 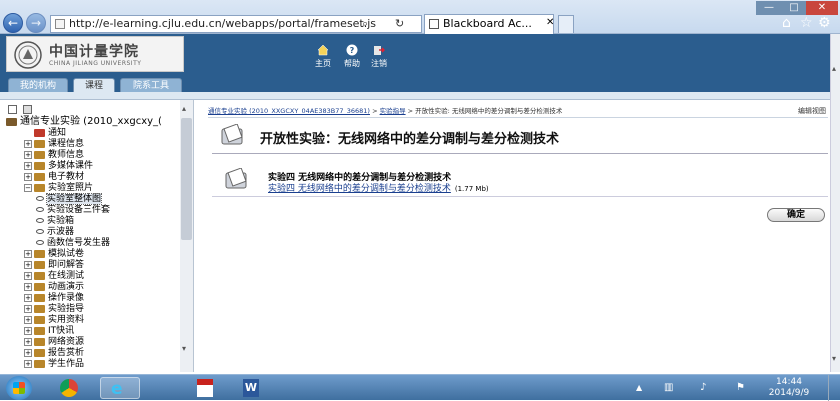 What do you see at coordinates (835, 203) in the screenshot?
I see `page-scrollbar: ▴ ▾` at bounding box center [835, 203].